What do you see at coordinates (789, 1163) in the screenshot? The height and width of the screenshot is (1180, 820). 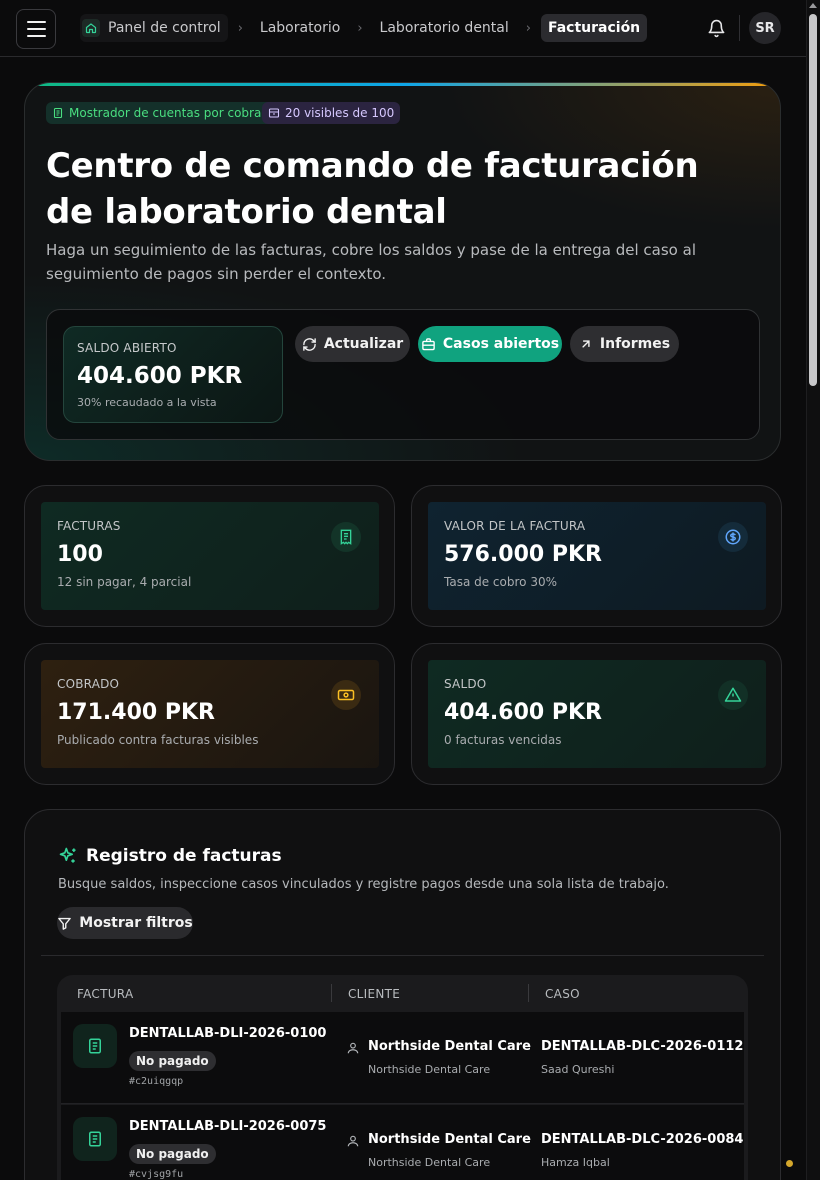 I see `status-dot` at bounding box center [789, 1163].